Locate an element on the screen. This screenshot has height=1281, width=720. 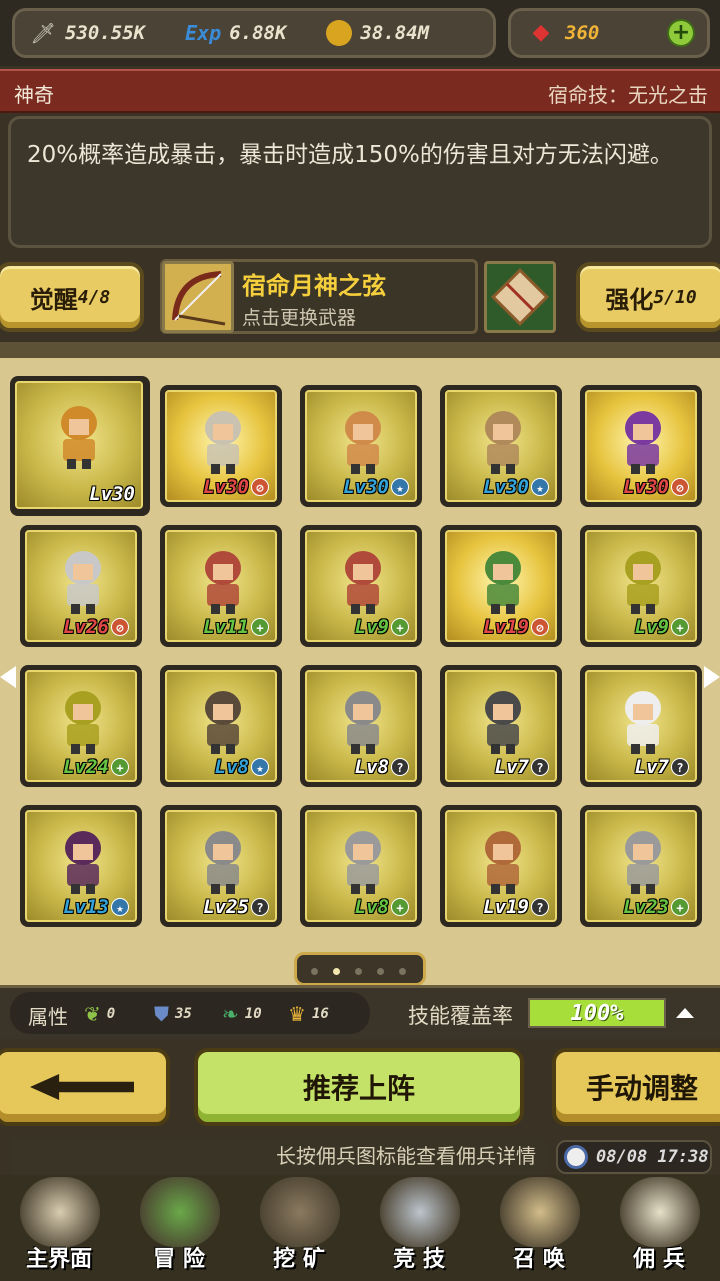
add-gems-button: + is located at coordinates (681, 33).